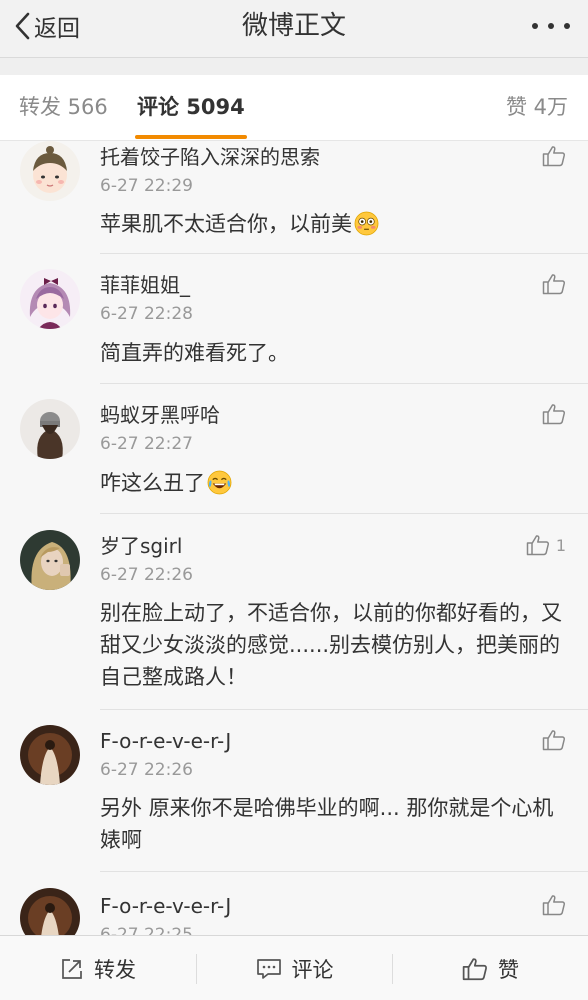  I want to click on like-label: 赞, so click(508, 969).